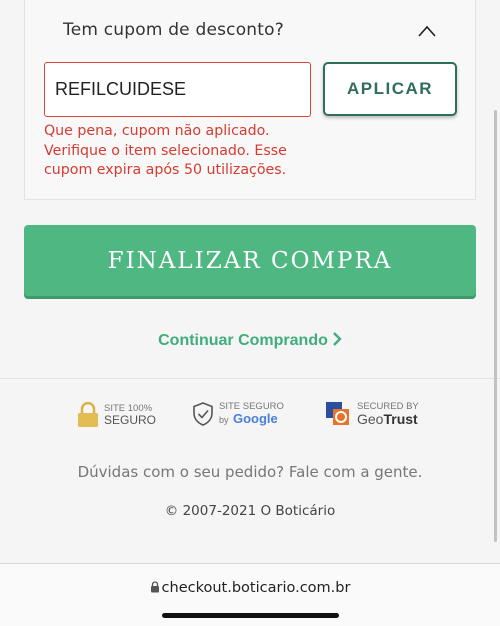 The image size is (500, 626). What do you see at coordinates (165, 170) in the screenshot?
I see `coupon-error-line: cupom expira após 50 utilizações.` at bounding box center [165, 170].